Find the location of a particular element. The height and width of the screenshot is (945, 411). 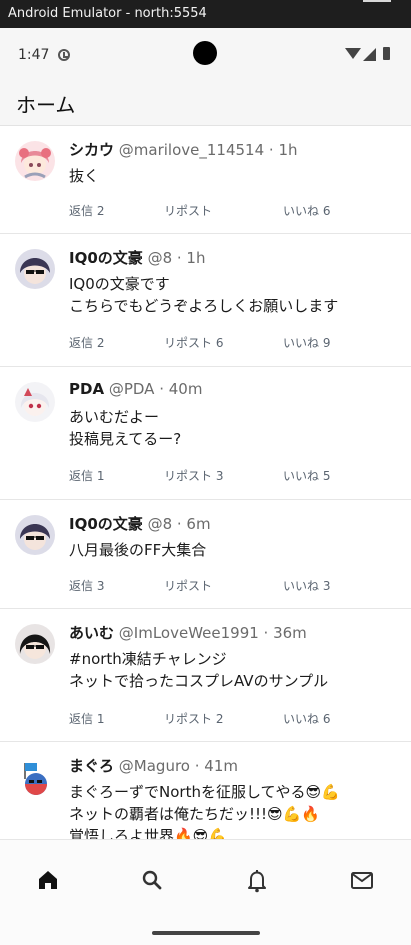

post-text-line: 覚悟しろよ世界🔥😎💪 is located at coordinates (148, 833).